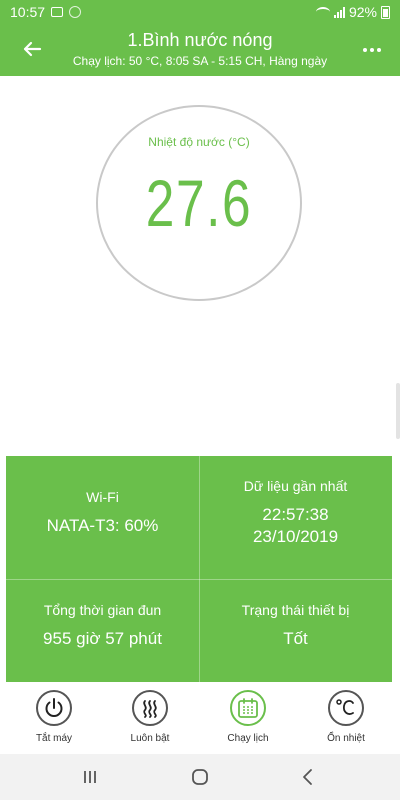 This screenshot has height=800, width=400. Describe the element at coordinates (200, 12) in the screenshot. I see `status-bar: 10:57 92%` at that location.